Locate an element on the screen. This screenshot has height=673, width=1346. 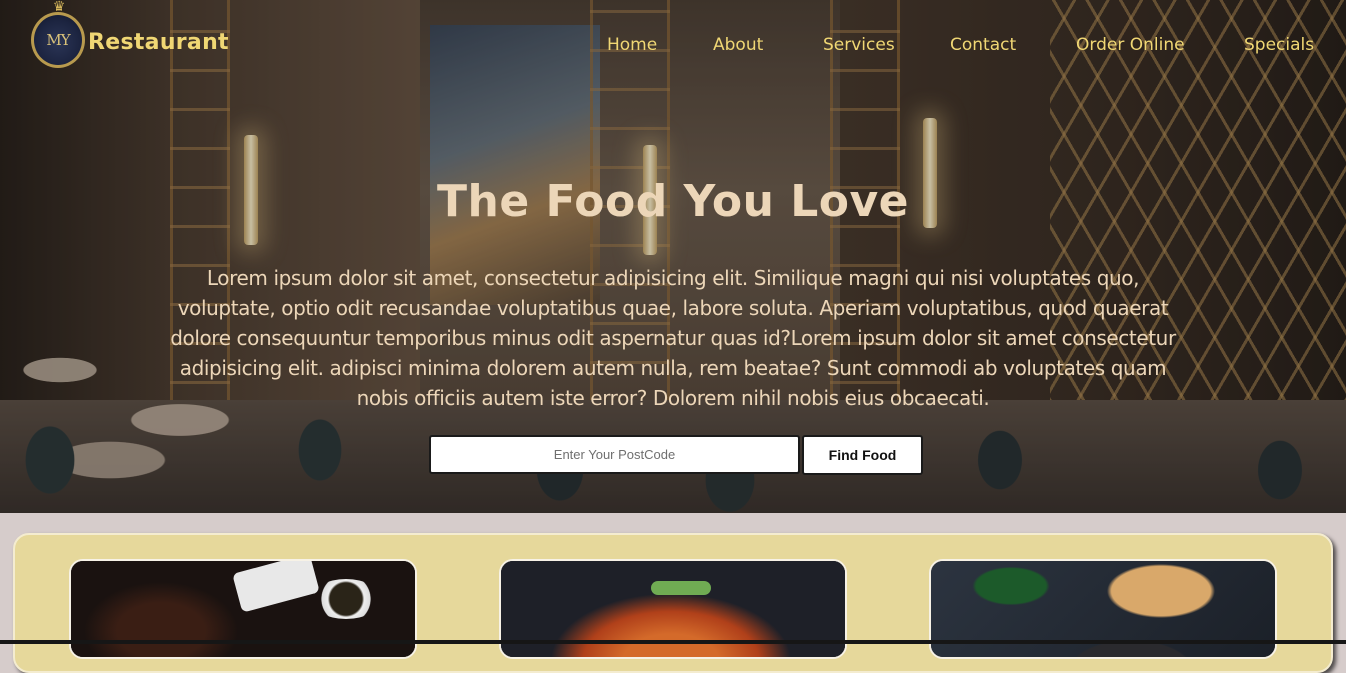
nav-item-about: About is located at coordinates (738, 45).